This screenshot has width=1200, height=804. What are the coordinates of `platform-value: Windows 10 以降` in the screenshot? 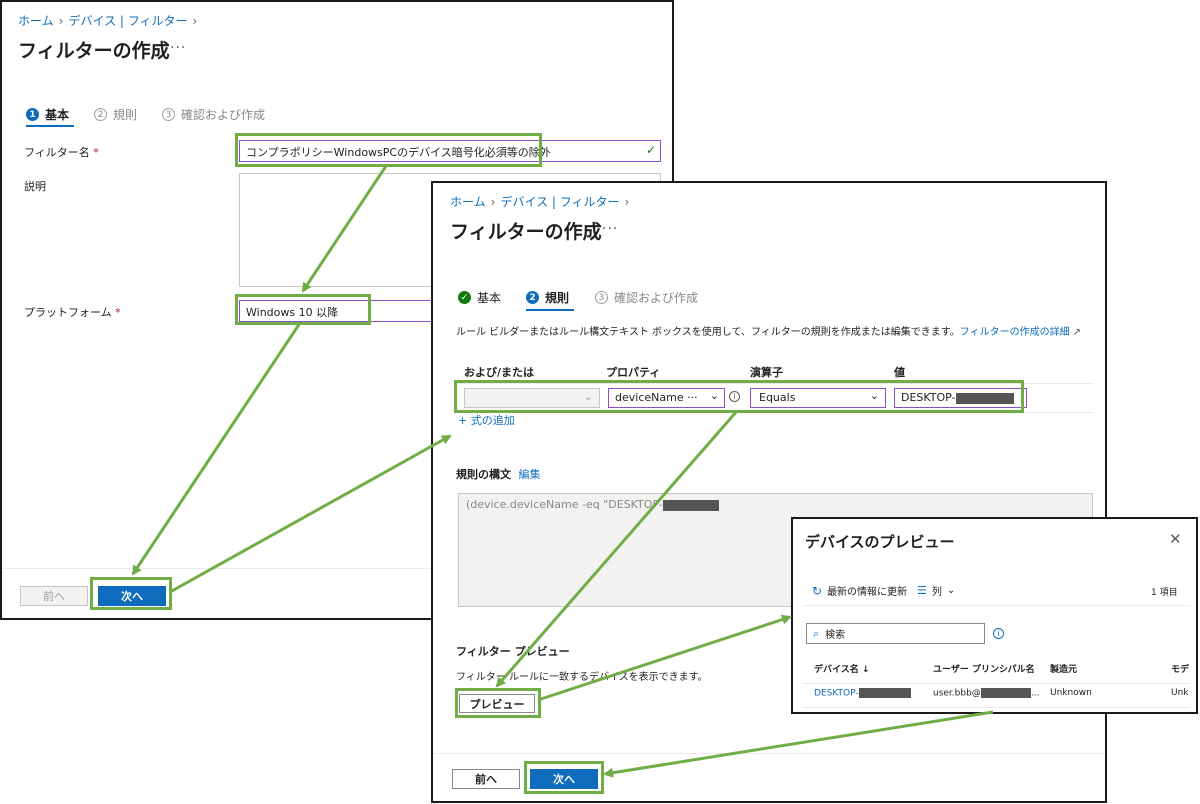 It's located at (292, 312).